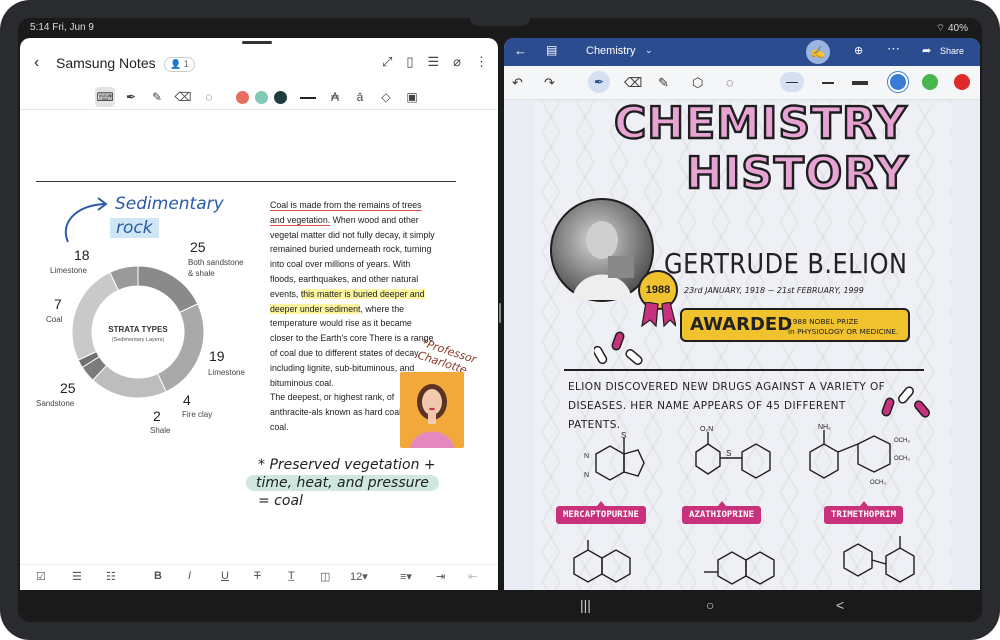 The width and height of the screenshot is (1000, 640). Describe the element at coordinates (828, 83) in the screenshot. I see `stroke-medium` at that location.